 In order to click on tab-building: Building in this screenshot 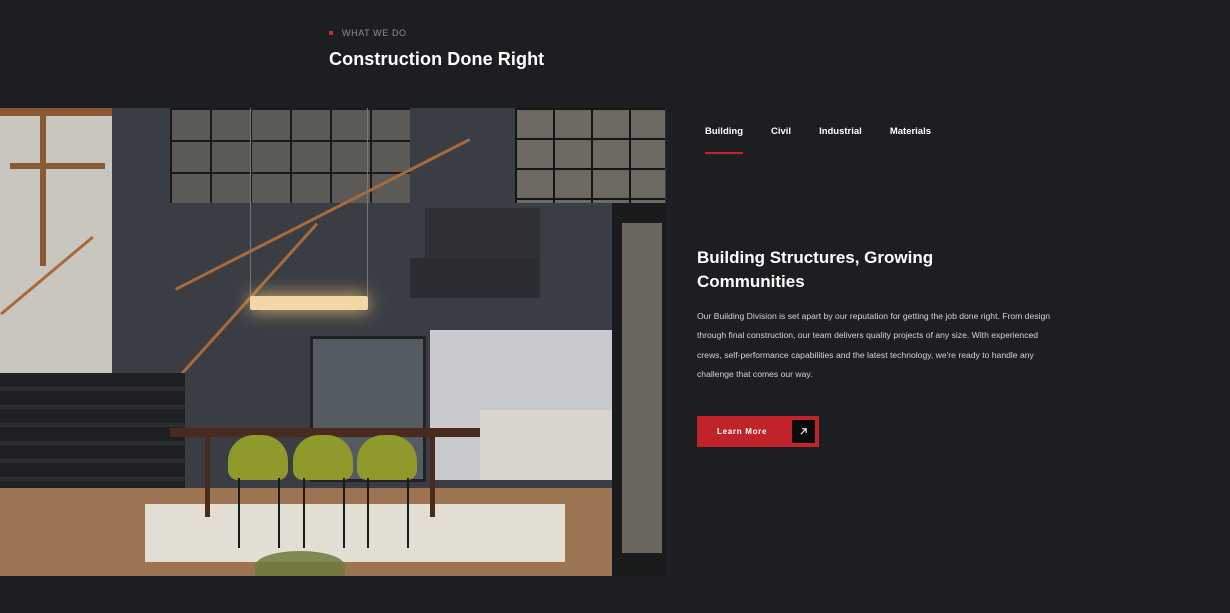, I will do `click(724, 140)`.